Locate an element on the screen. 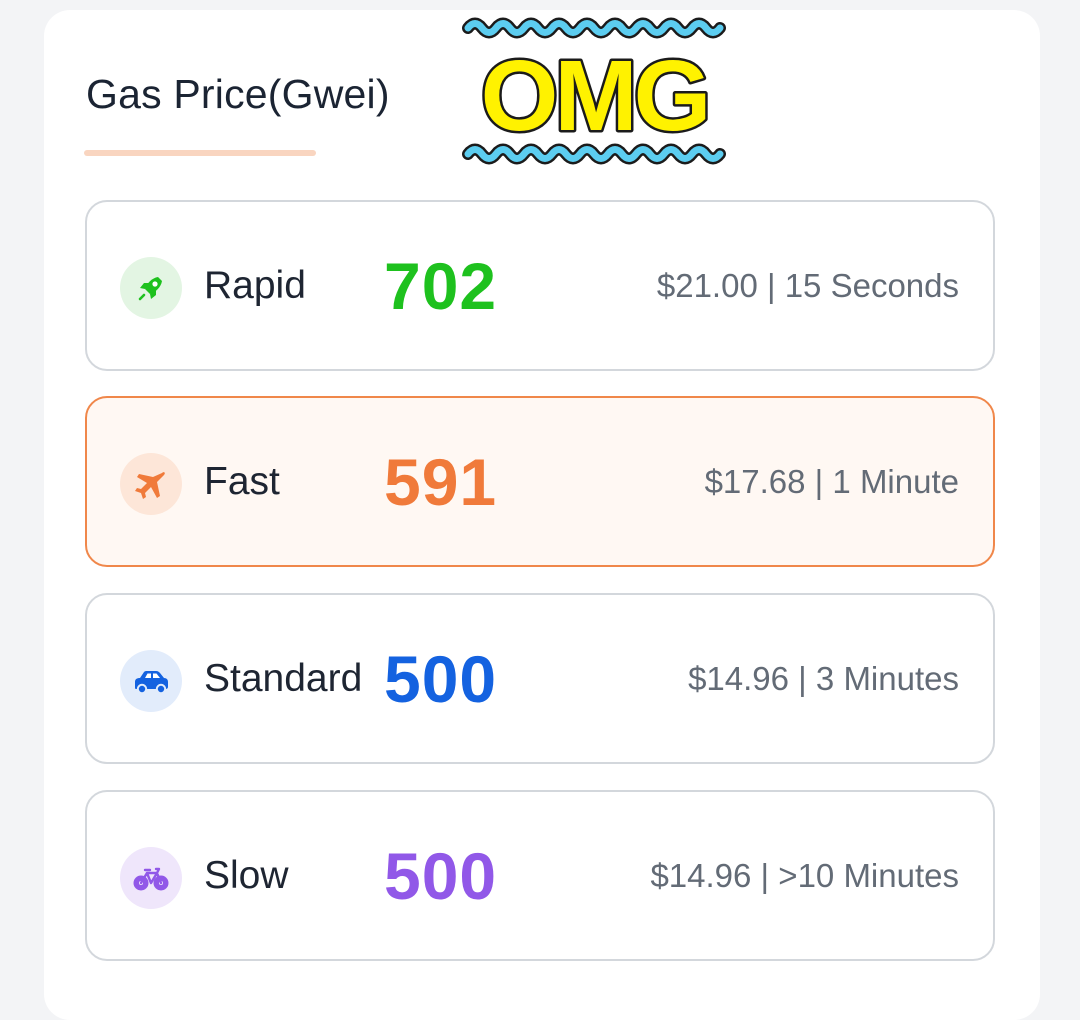 The height and width of the screenshot is (1020, 1080). gas-price-title: Gas Price(Gwei) is located at coordinates (238, 94).